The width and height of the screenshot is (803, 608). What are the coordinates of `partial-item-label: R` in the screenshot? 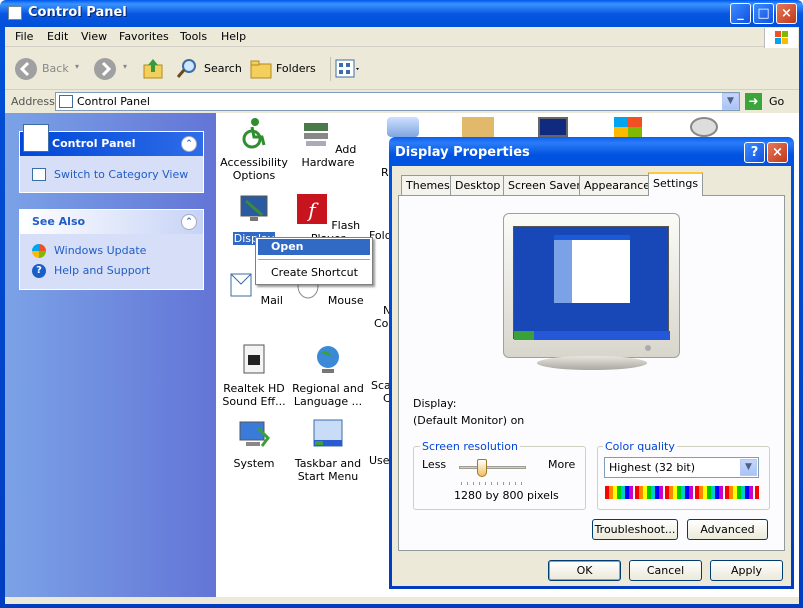 It's located at (385, 172).